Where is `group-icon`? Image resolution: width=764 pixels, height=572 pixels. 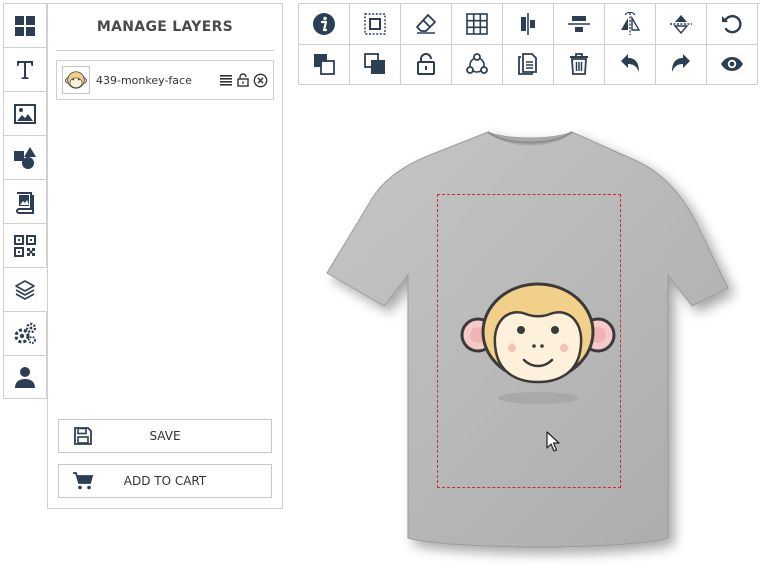 group-icon is located at coordinates (477, 64).